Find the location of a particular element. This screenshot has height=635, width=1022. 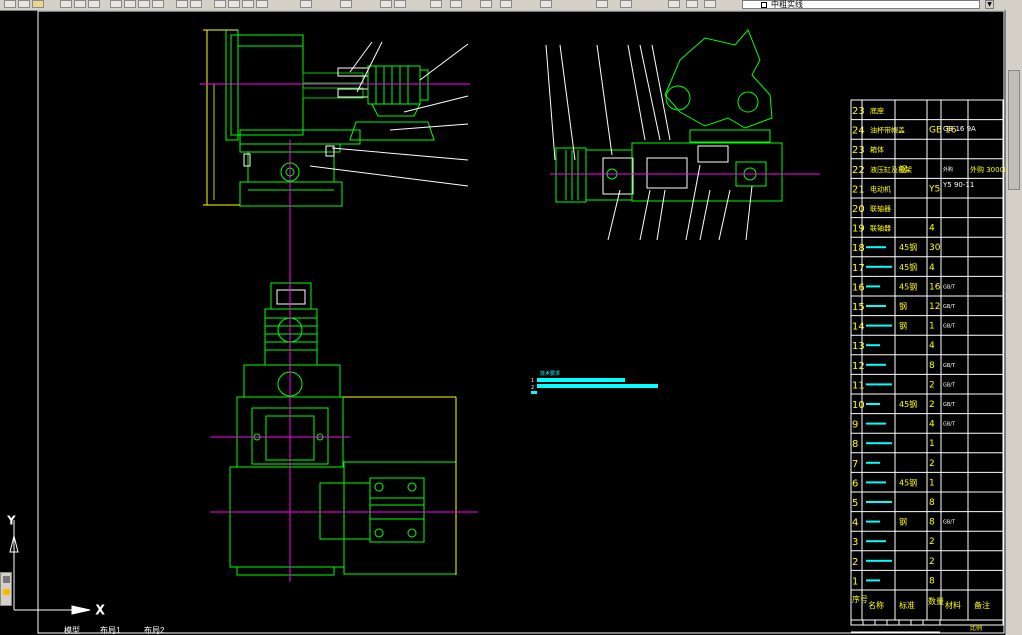

calc-icon is located at coordinates (506, 4).